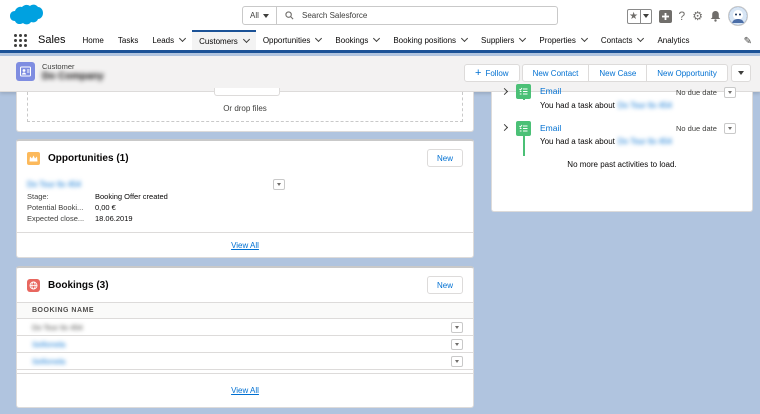 This screenshot has width=760, height=414. I want to click on nav-tab-label: Booking positions, so click(425, 40).